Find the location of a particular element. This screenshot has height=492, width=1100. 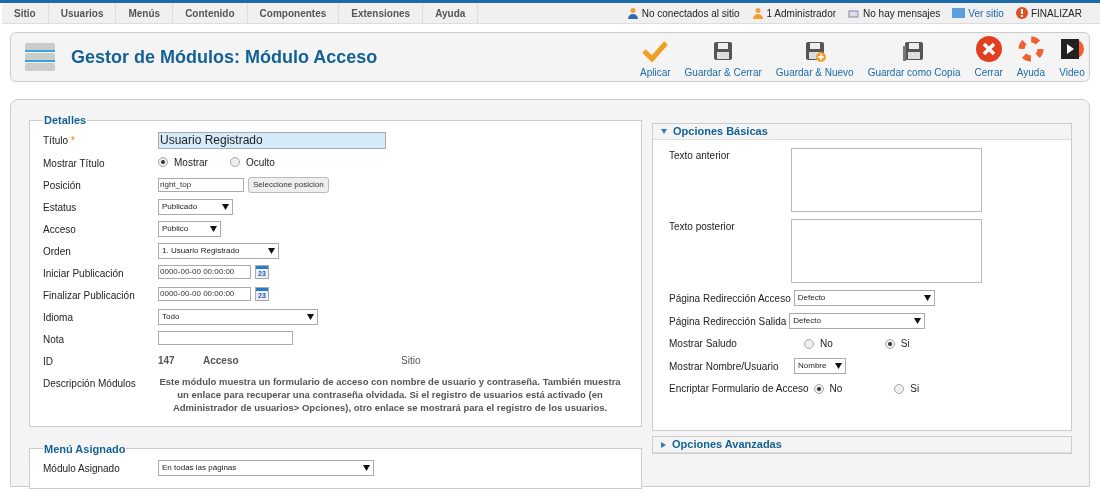

field-label: Posición is located at coordinates (62, 185).